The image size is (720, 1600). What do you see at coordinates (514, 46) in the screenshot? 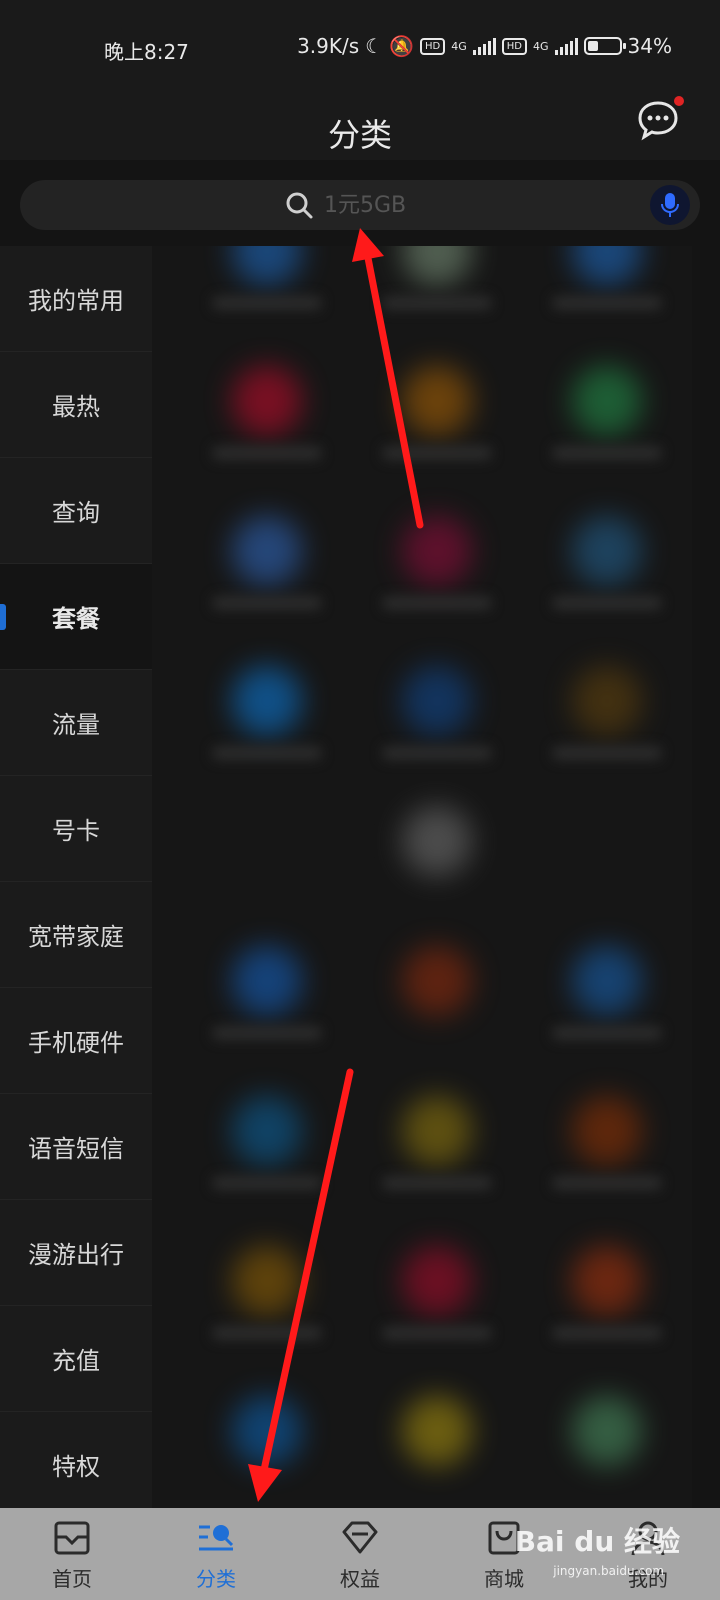
I see `hd-badge-2: HD` at bounding box center [514, 46].